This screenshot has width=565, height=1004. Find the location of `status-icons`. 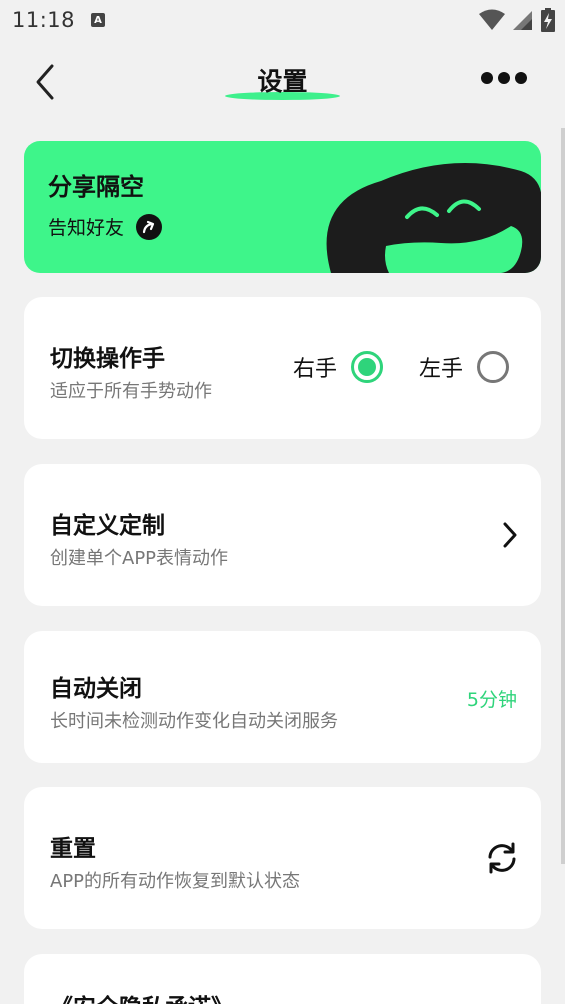

status-icons is located at coordinates (517, 20).